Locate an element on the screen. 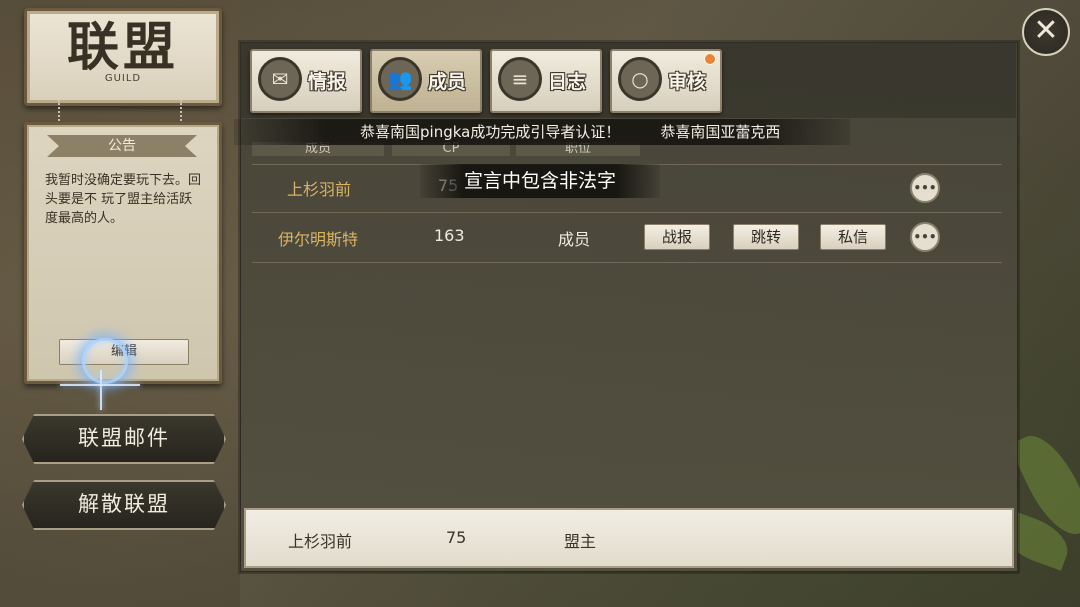  close-button: ✕ is located at coordinates (1046, 32).